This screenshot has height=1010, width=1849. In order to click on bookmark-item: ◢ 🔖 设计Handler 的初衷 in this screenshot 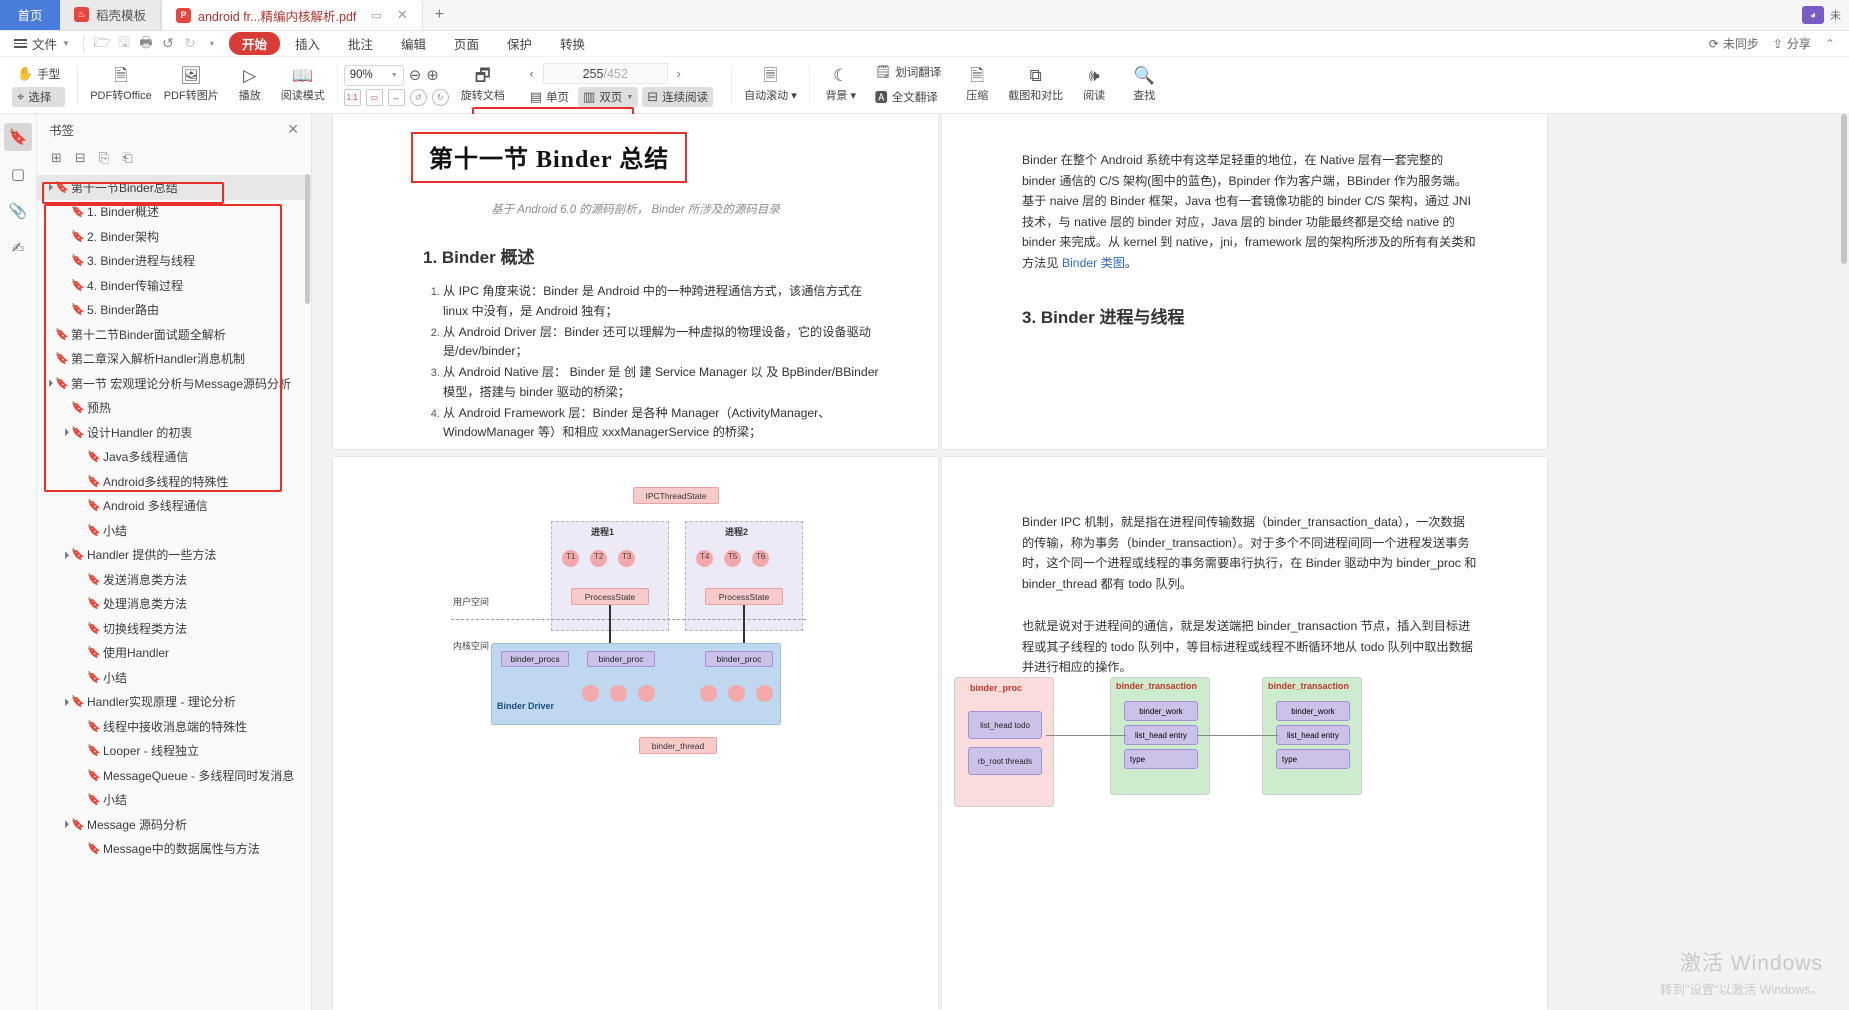, I will do `click(174, 432)`.